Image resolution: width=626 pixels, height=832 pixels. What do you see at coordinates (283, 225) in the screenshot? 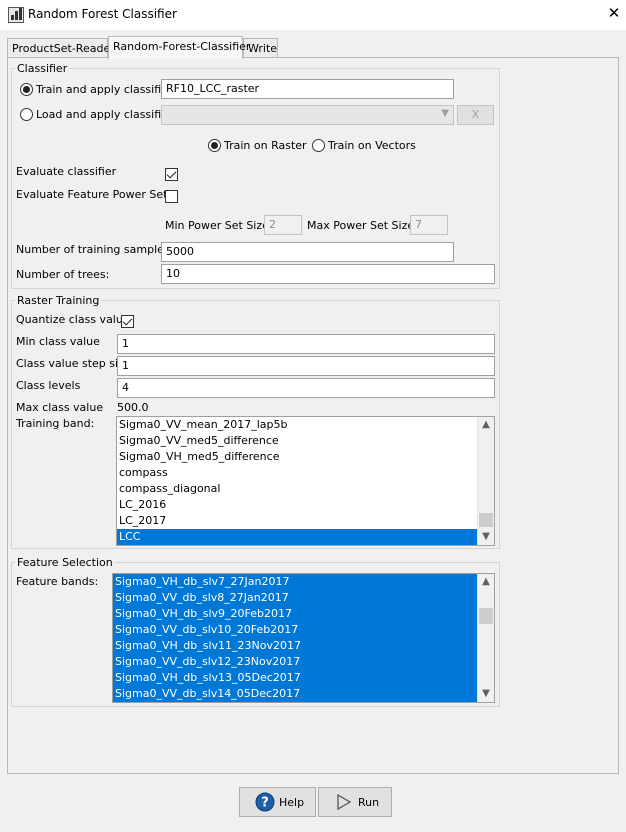
I see `min-power-set-input: 2` at bounding box center [283, 225].